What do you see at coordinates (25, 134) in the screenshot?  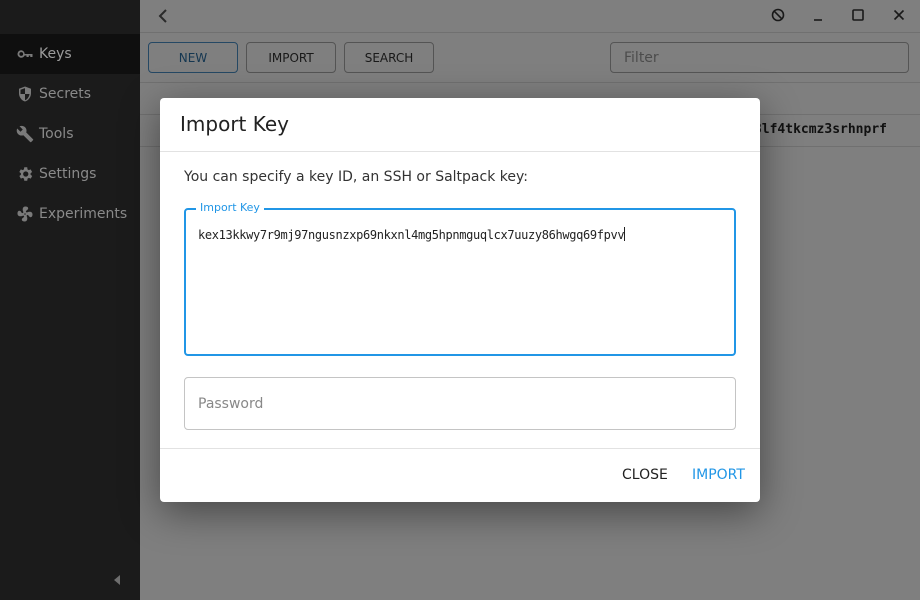 I see `wrench-icon` at bounding box center [25, 134].